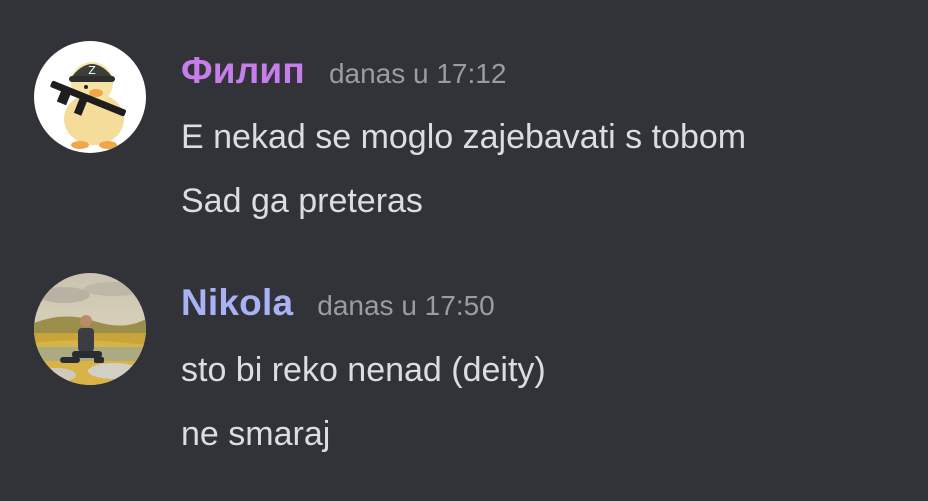 The width and height of the screenshot is (928, 501). I want to click on timestamp: danas u 17:50, so click(406, 306).